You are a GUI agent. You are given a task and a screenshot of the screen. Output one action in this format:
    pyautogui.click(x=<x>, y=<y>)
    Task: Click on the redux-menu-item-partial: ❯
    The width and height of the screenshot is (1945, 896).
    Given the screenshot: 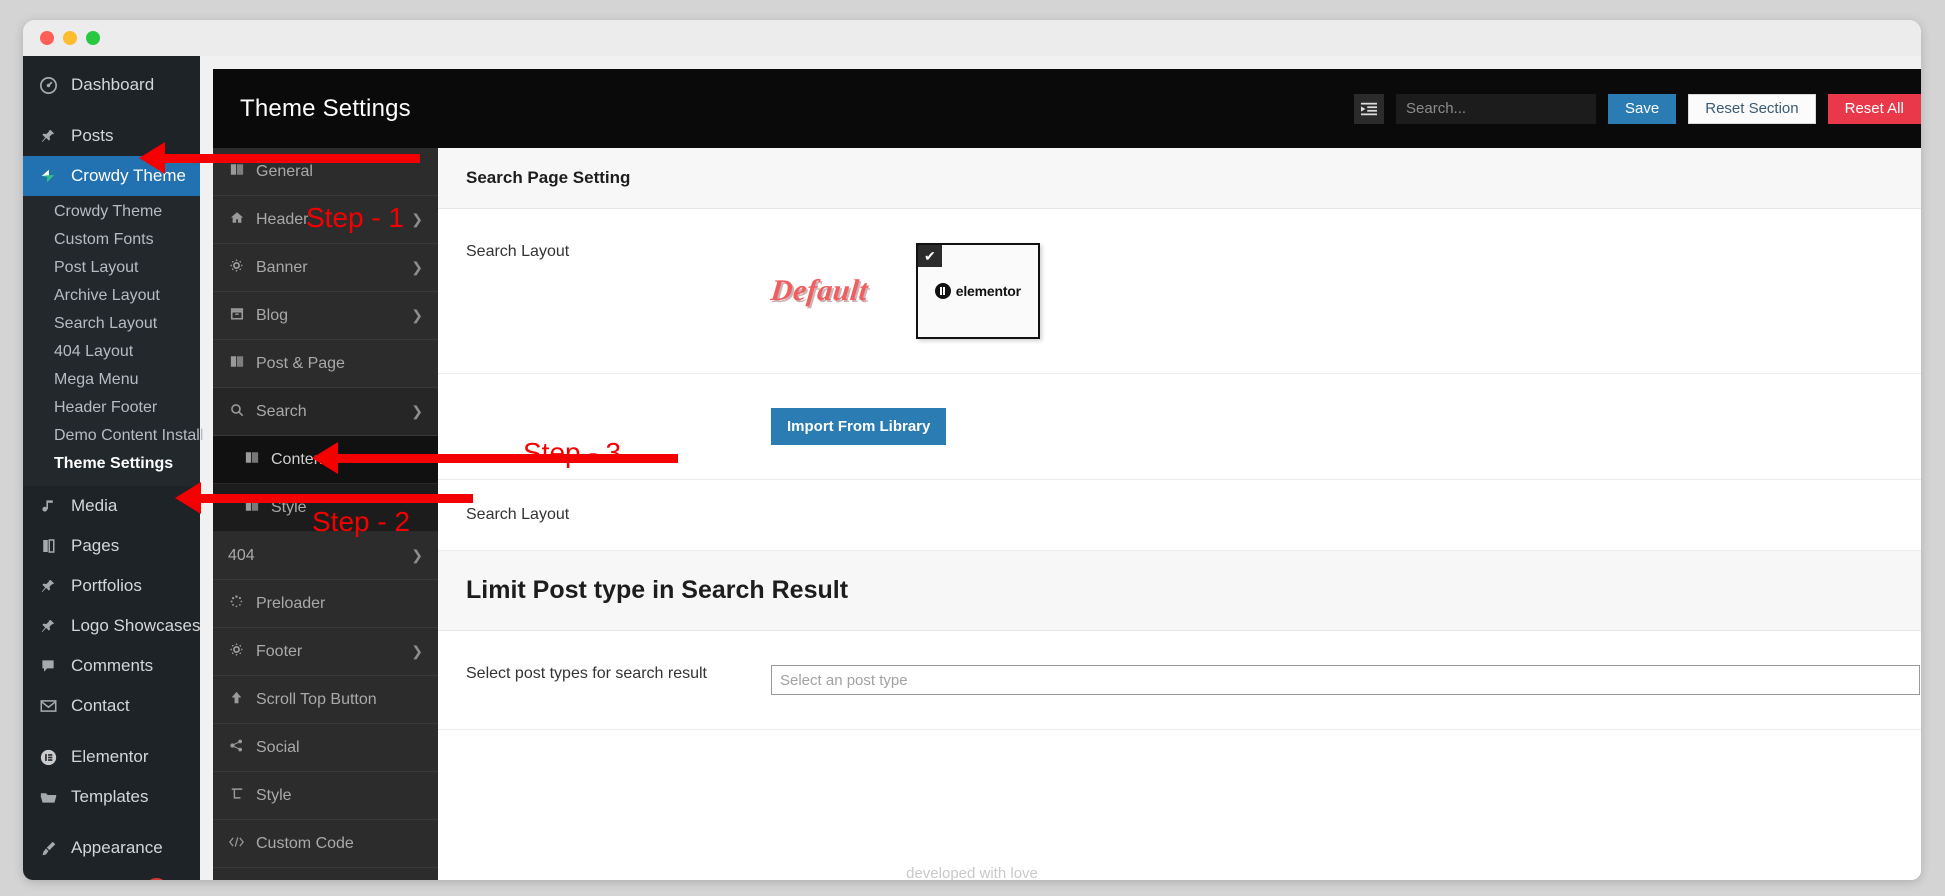 What is the action you would take?
    pyautogui.click(x=325, y=874)
    